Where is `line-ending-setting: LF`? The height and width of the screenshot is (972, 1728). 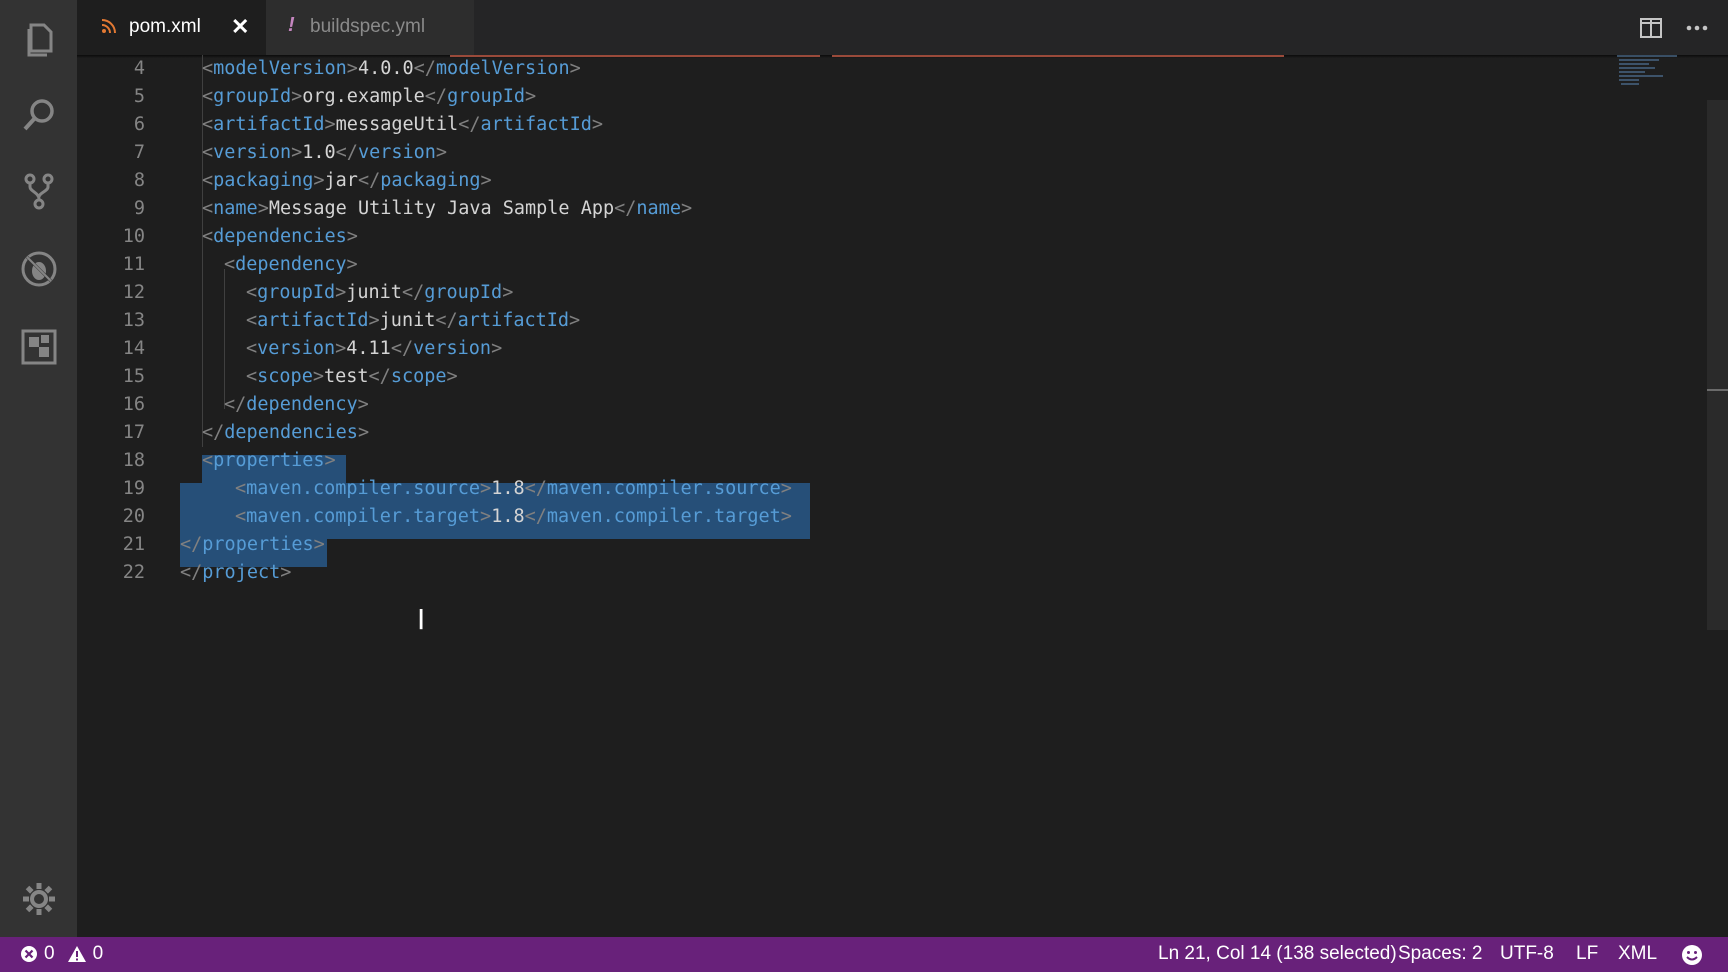
line-ending-setting: LF is located at coordinates (1587, 954).